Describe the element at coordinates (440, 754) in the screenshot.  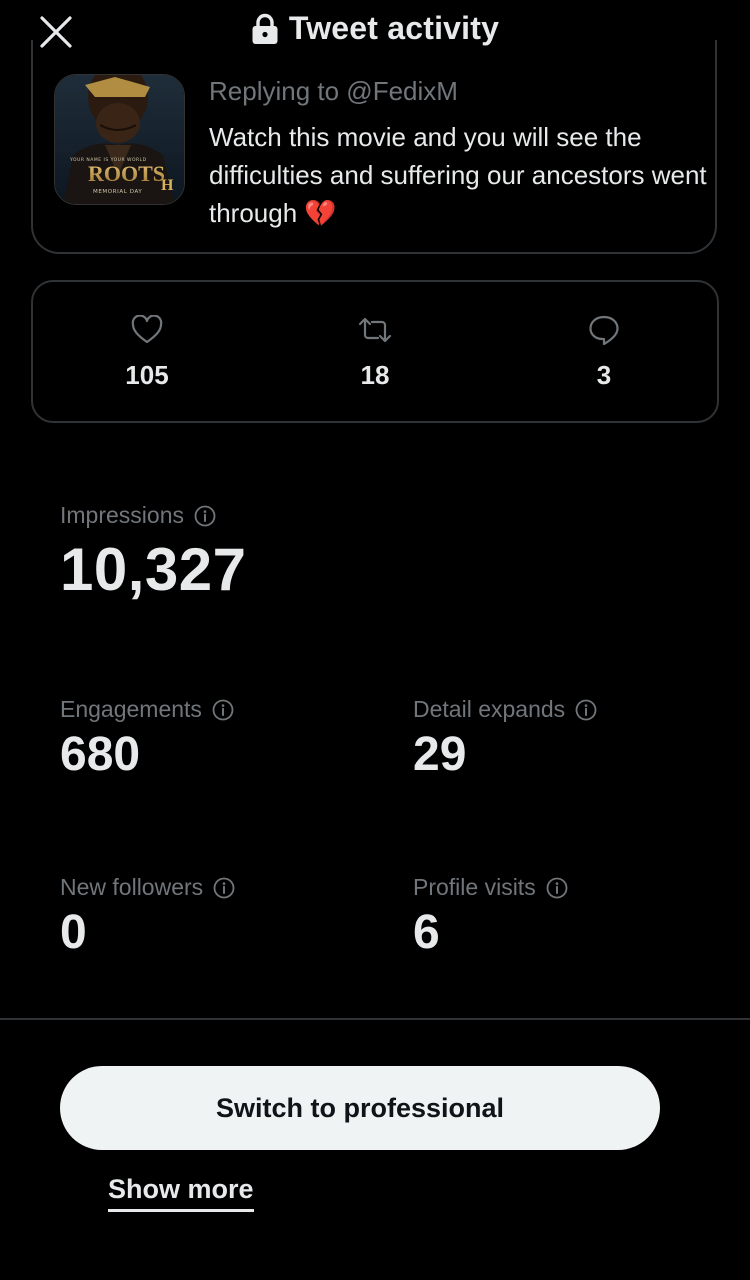
I see `detail-expands-value: 29` at that location.